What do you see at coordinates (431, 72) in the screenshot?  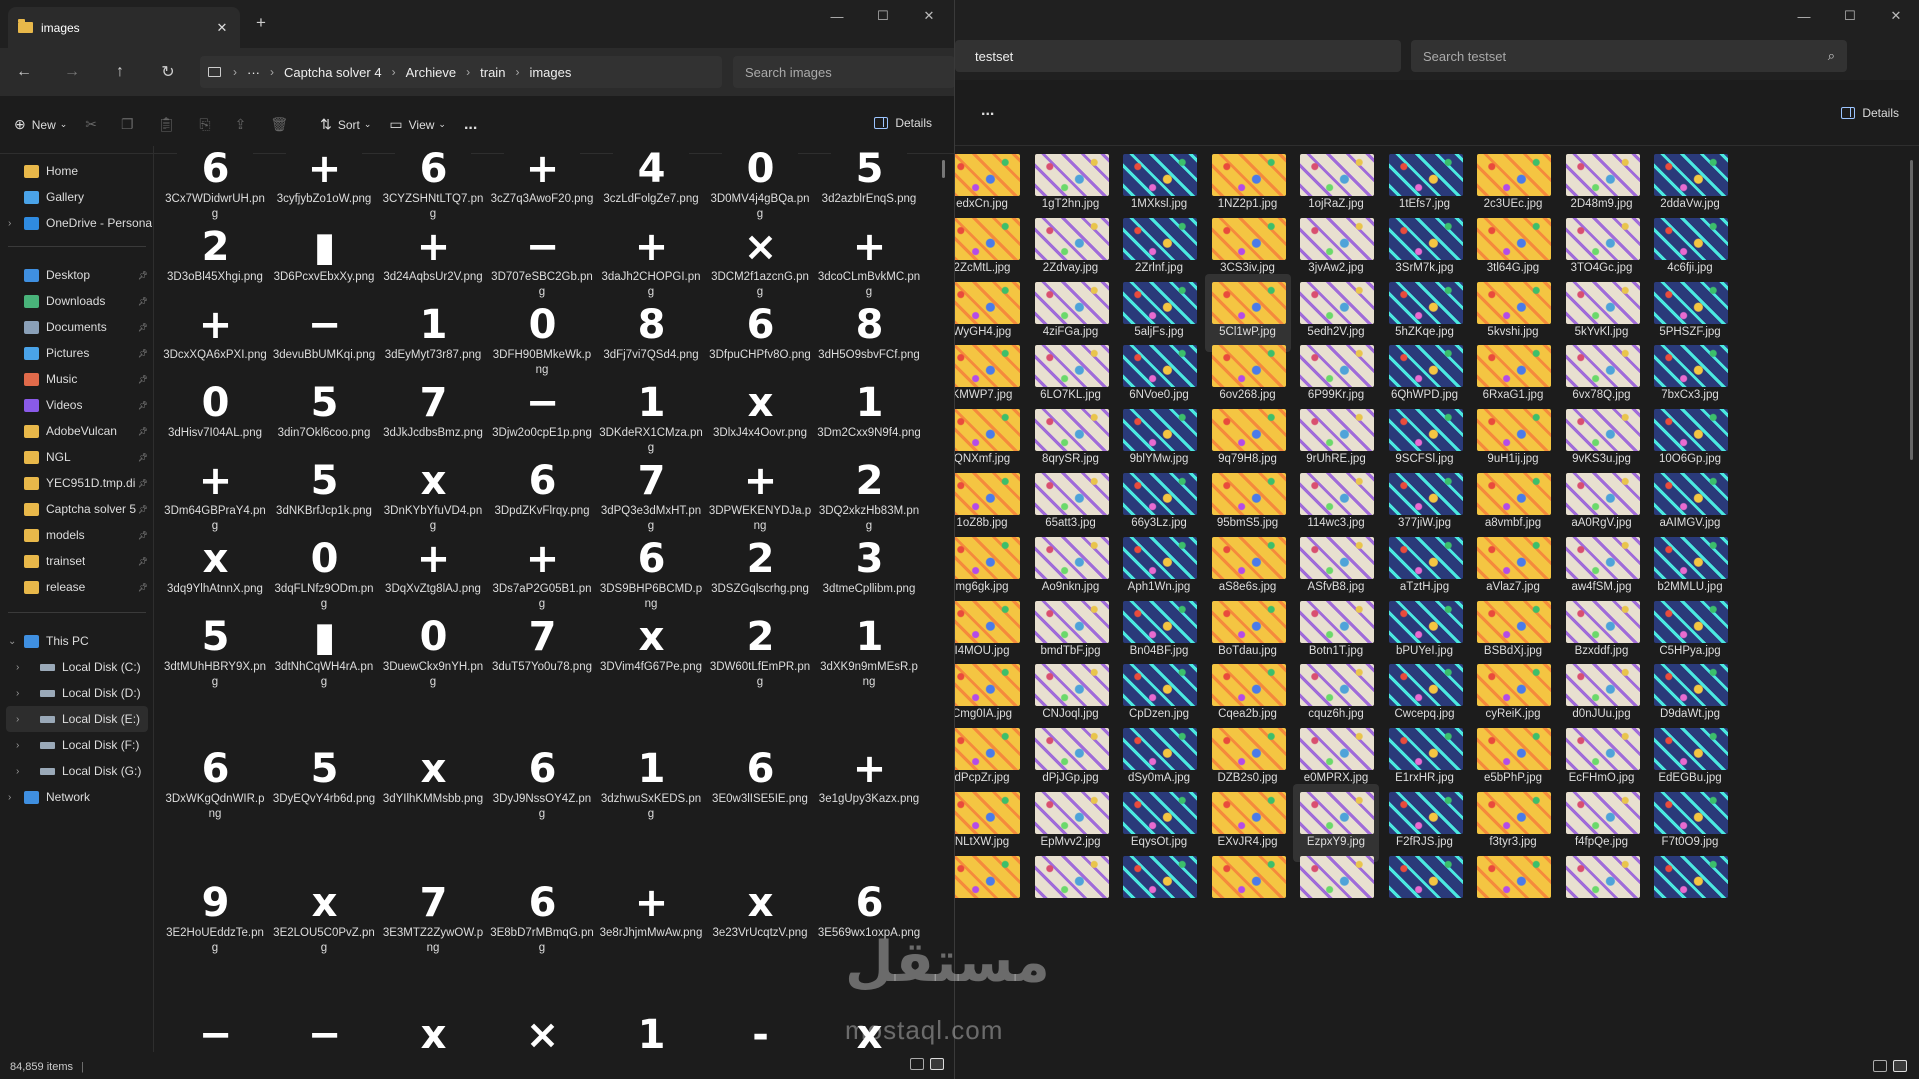 I see `breadcrumb-archieve: Archieve` at bounding box center [431, 72].